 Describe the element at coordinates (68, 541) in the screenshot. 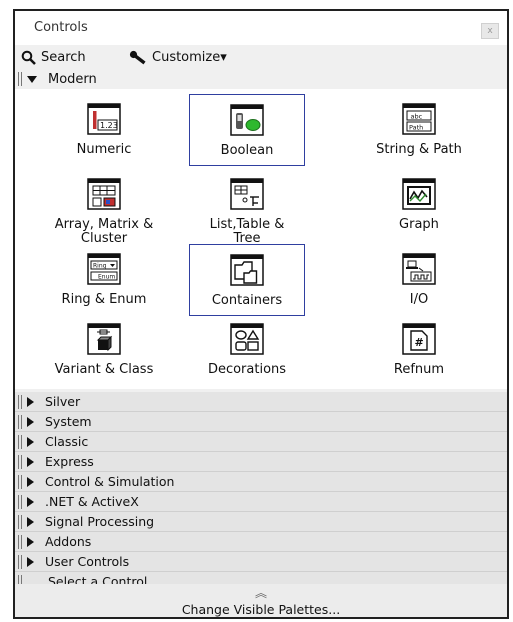

I see `category-label: Addons` at that location.